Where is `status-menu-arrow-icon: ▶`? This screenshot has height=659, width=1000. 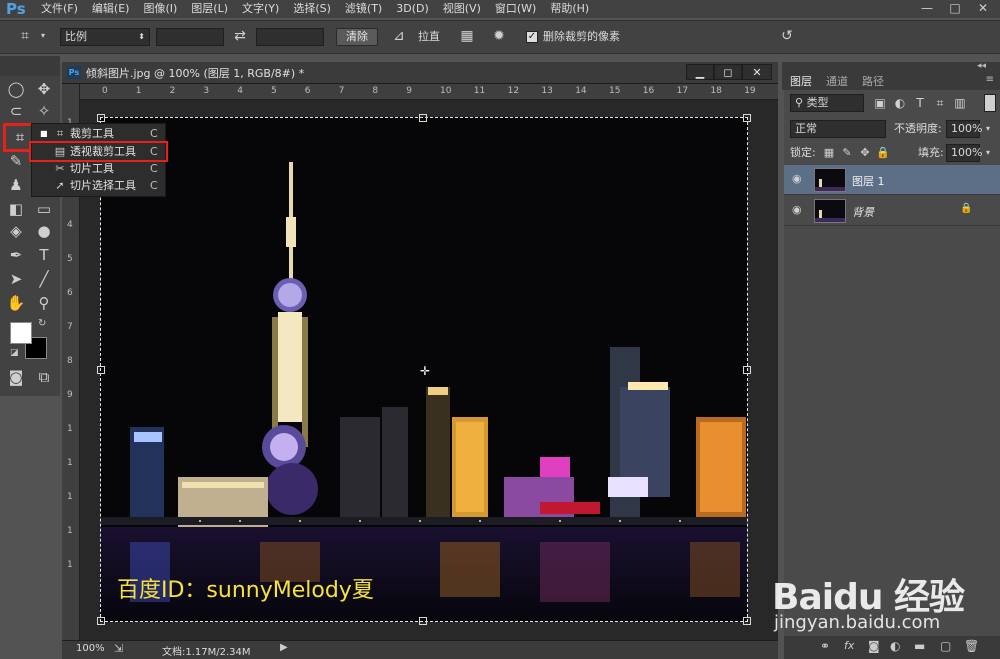
status-menu-arrow-icon: ▶ is located at coordinates (284, 647).